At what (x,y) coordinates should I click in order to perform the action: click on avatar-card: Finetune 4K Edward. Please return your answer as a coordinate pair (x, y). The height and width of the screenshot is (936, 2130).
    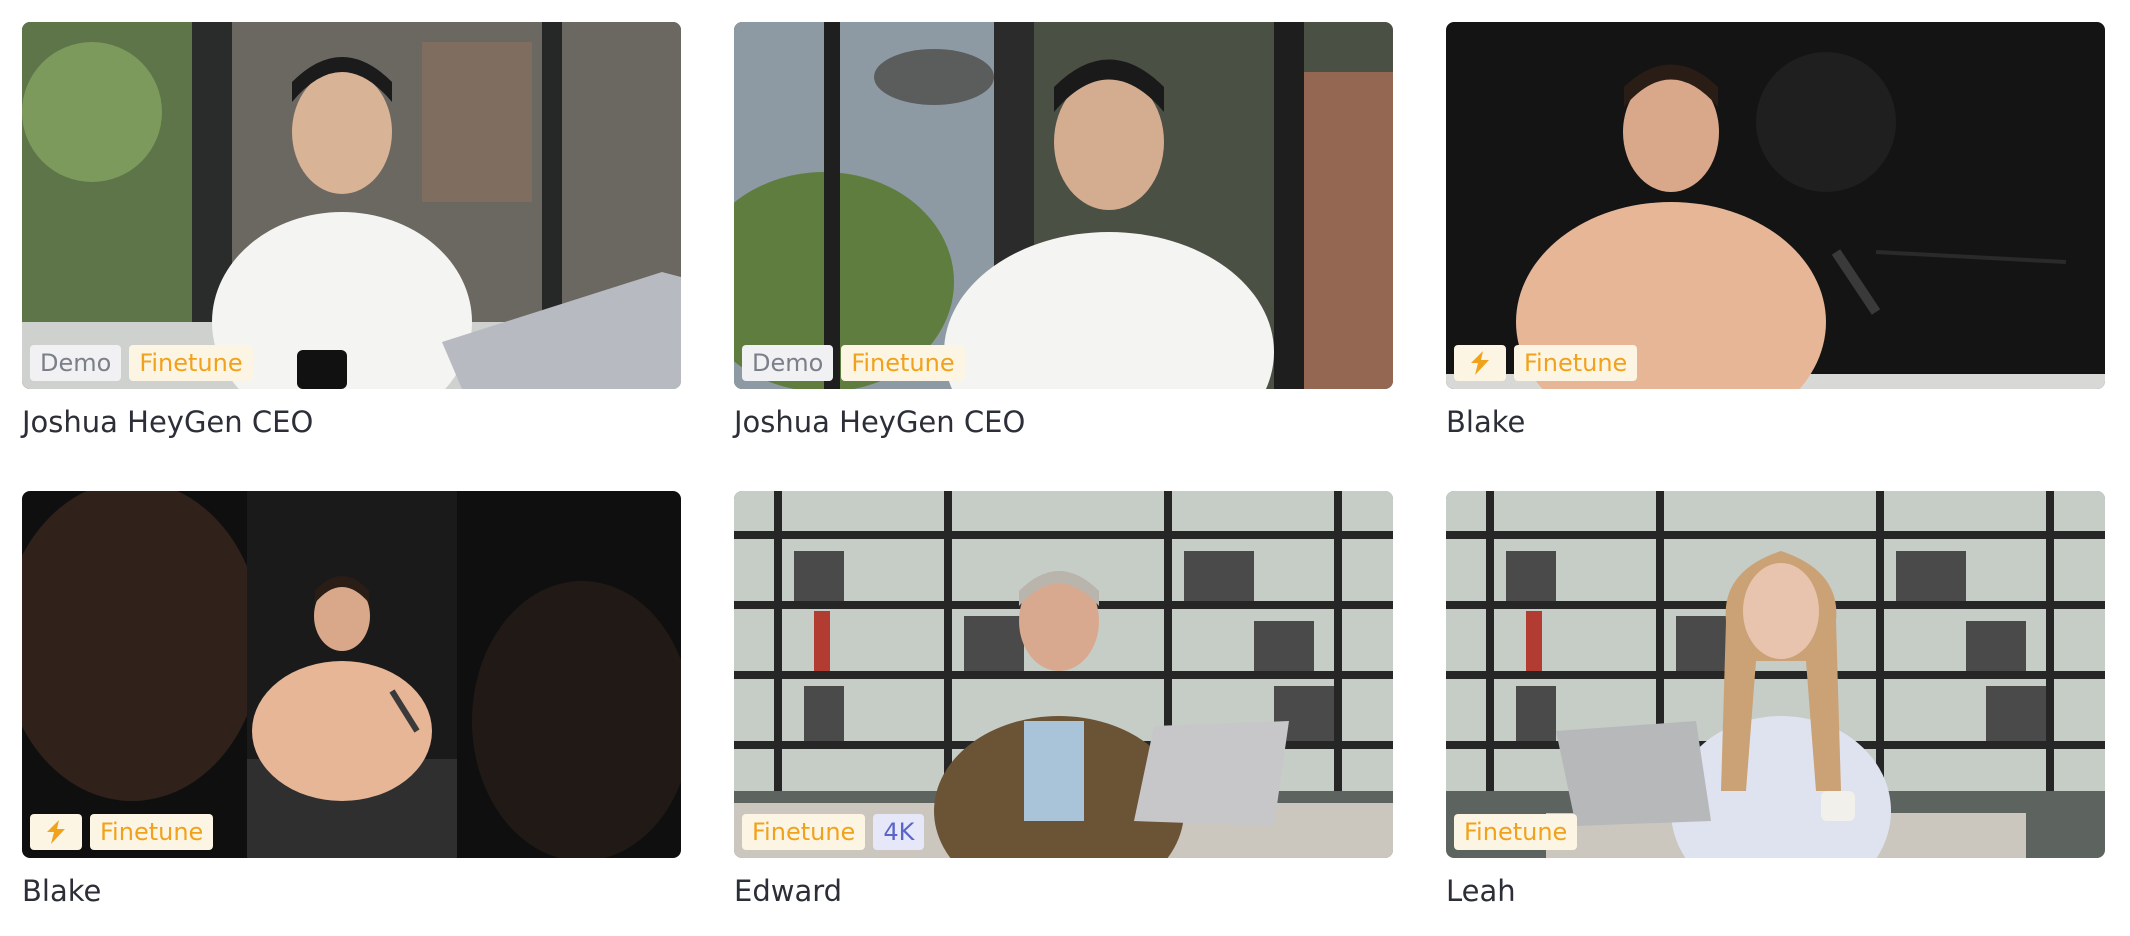
    Looking at the image, I should click on (1063, 699).